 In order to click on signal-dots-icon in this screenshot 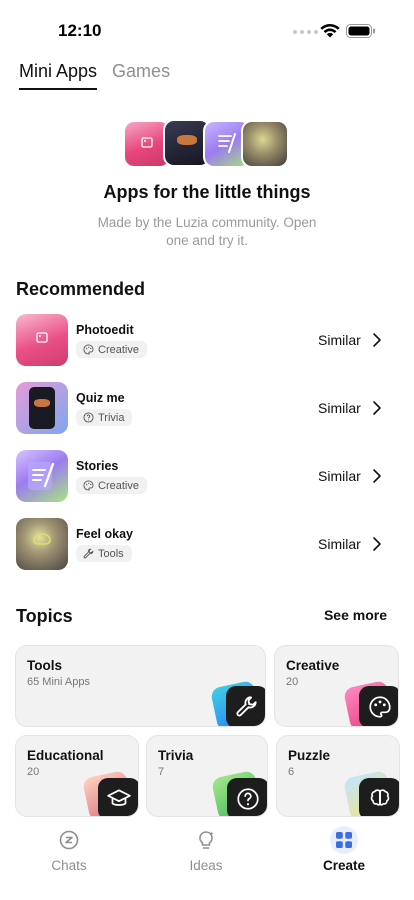, I will do `click(305, 32)`.